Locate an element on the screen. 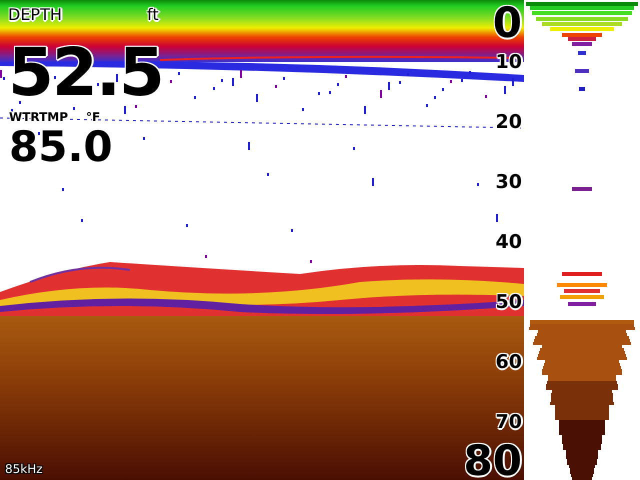 The image size is (640, 480). depth-scale-label: 30 is located at coordinates (509, 182).